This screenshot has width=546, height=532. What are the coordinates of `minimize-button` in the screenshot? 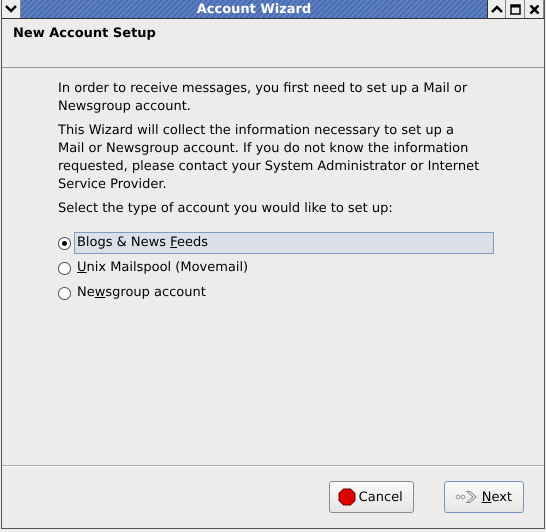 It's located at (496, 9).